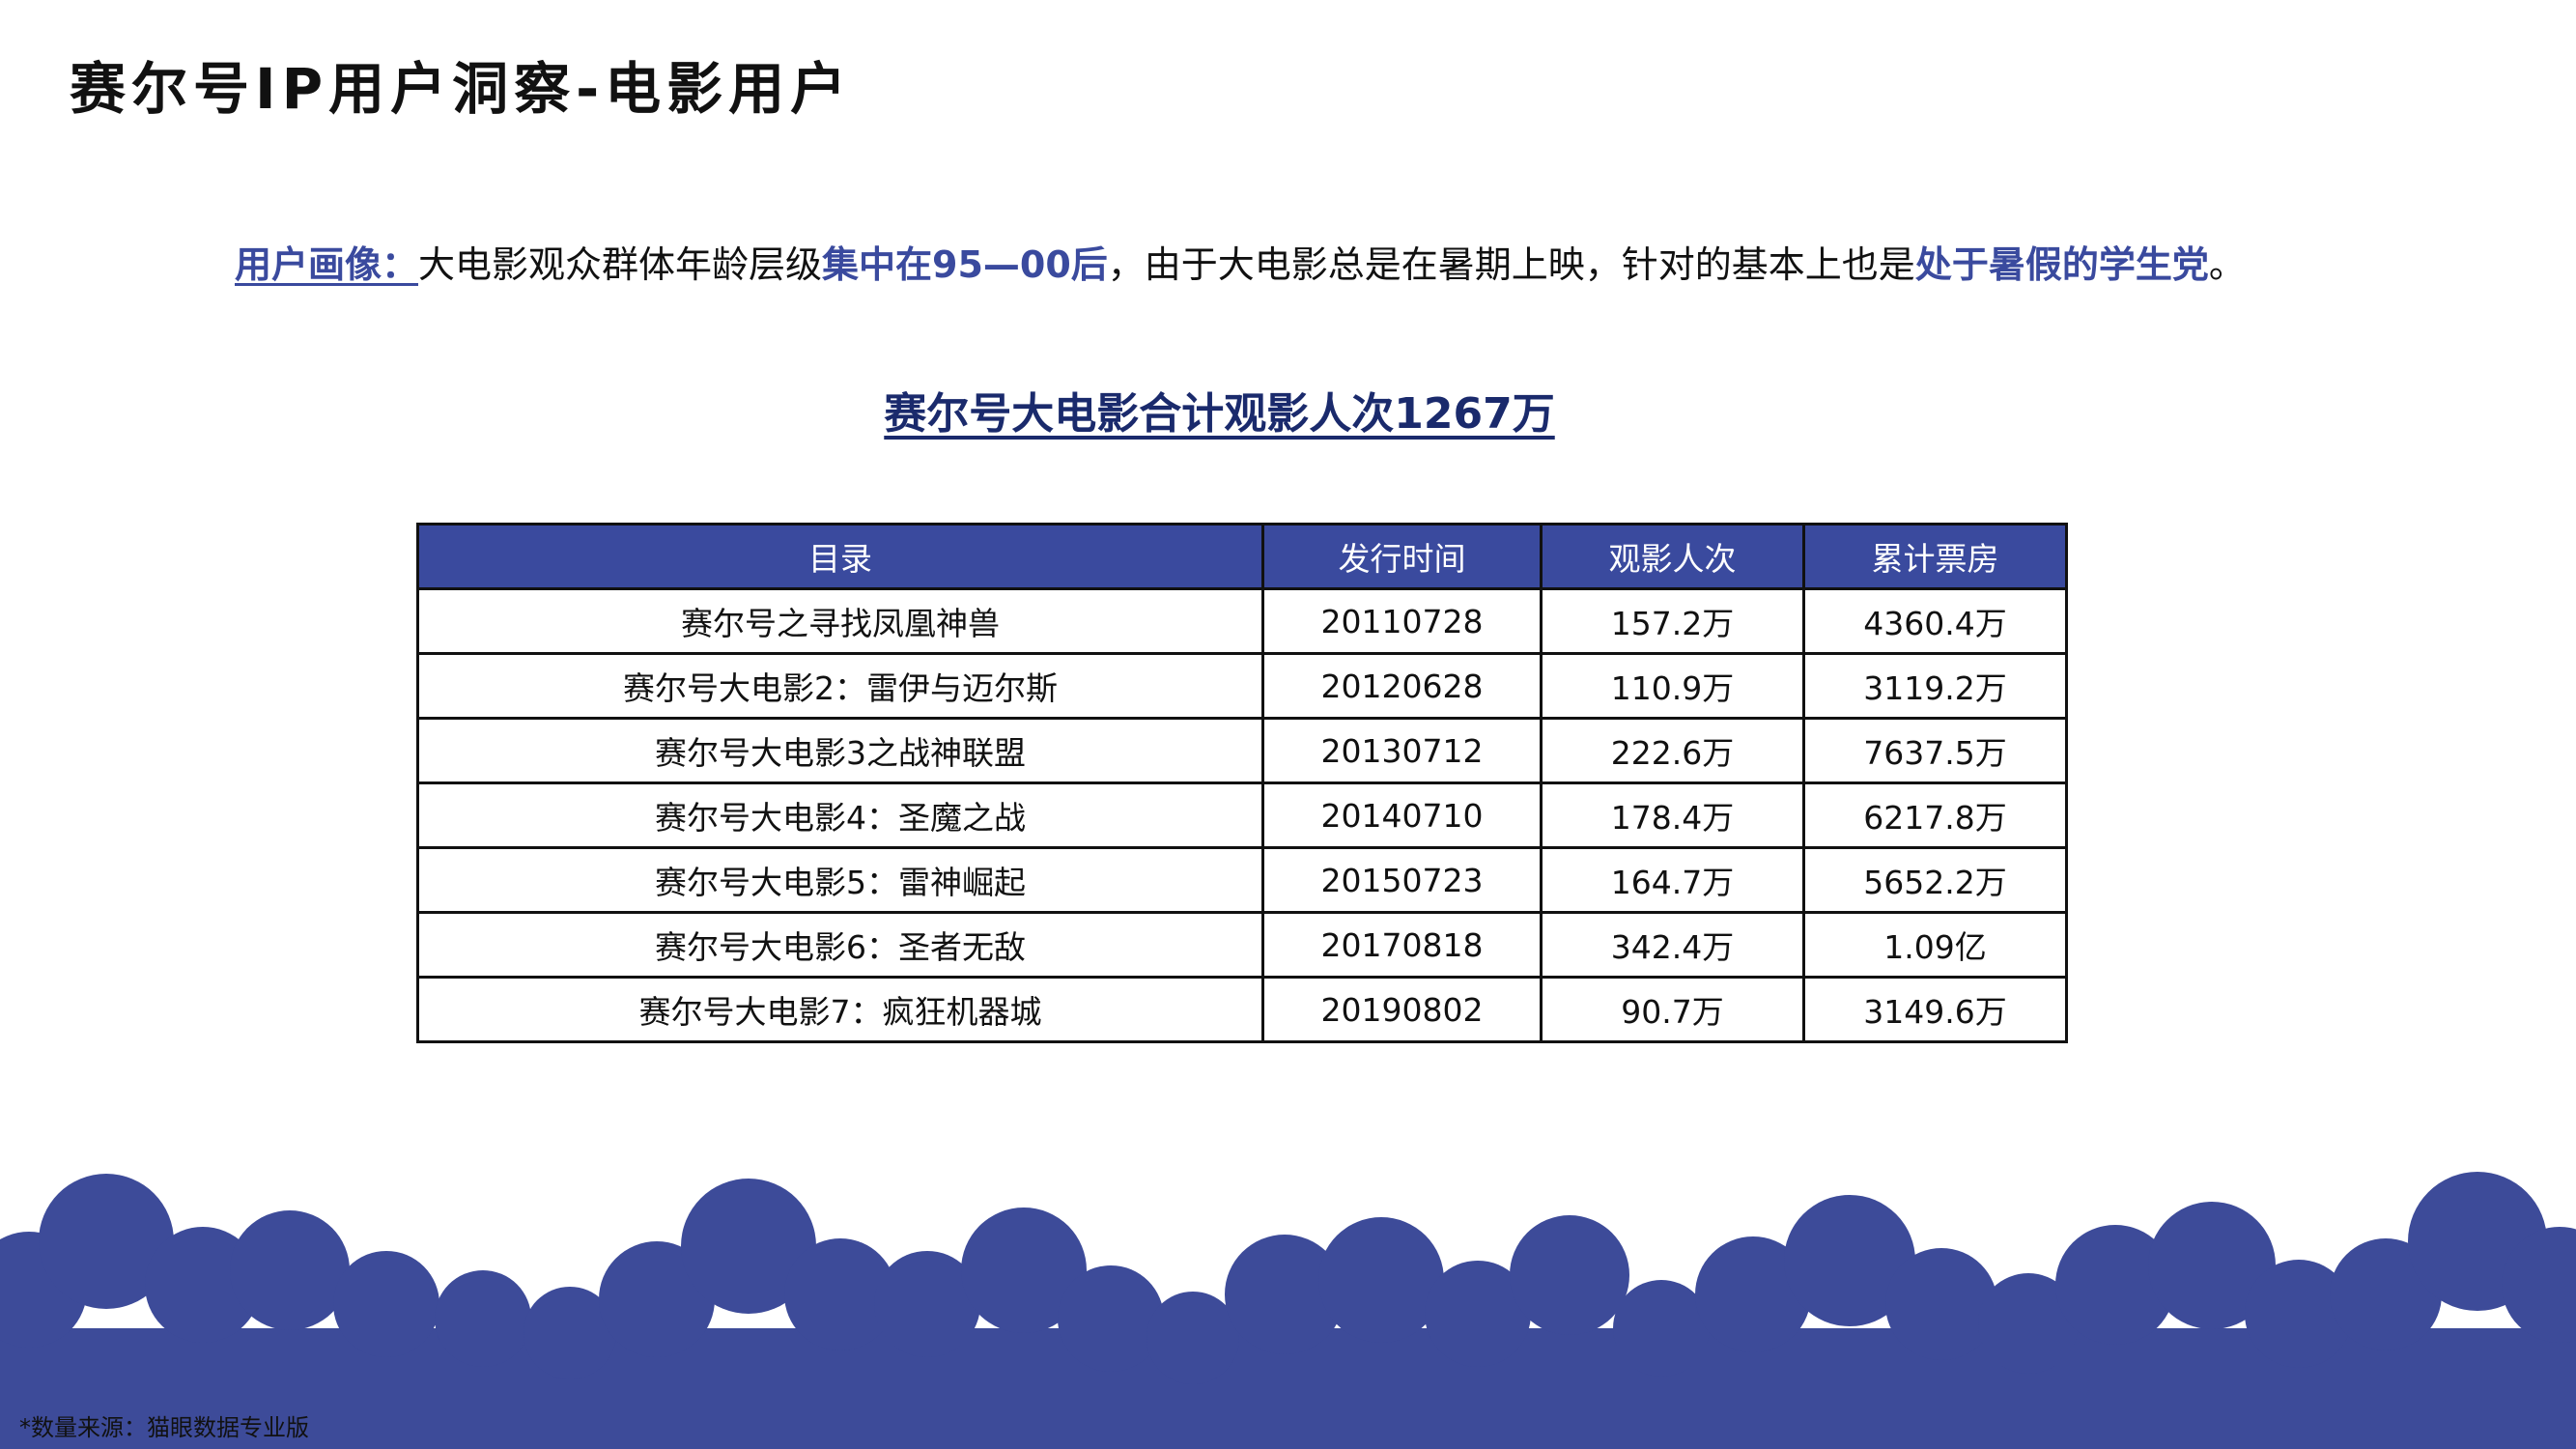 This screenshot has width=2576, height=1449. What do you see at coordinates (840, 945) in the screenshot?
I see `cell-title: 赛尔号大电影6：圣者无敌` at bounding box center [840, 945].